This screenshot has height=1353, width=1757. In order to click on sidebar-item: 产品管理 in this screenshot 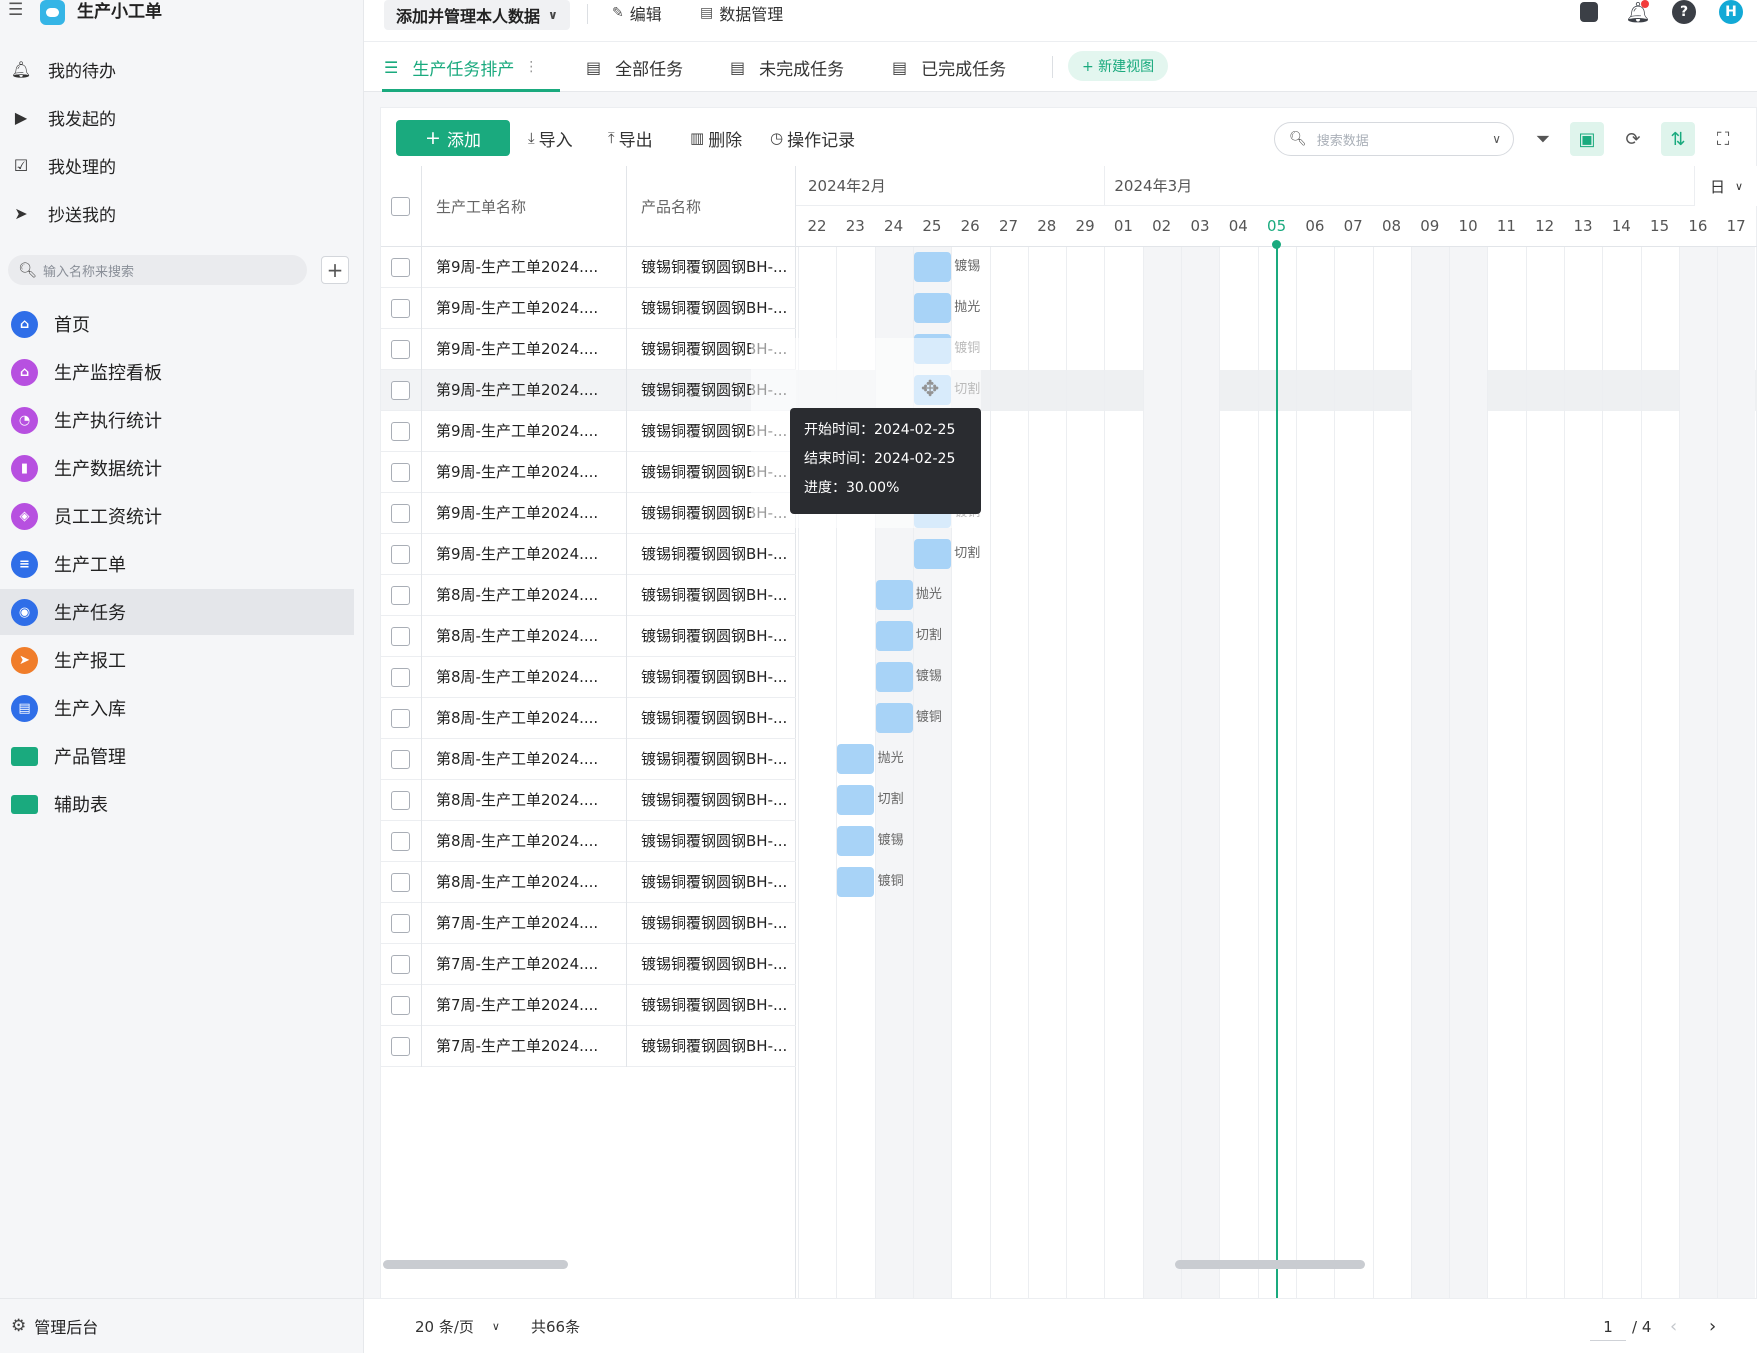, I will do `click(177, 756)`.